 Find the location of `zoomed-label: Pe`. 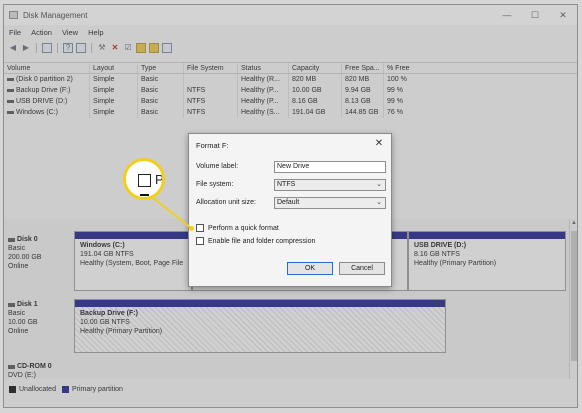

zoomed-label: Pe is located at coordinates (159, 179).